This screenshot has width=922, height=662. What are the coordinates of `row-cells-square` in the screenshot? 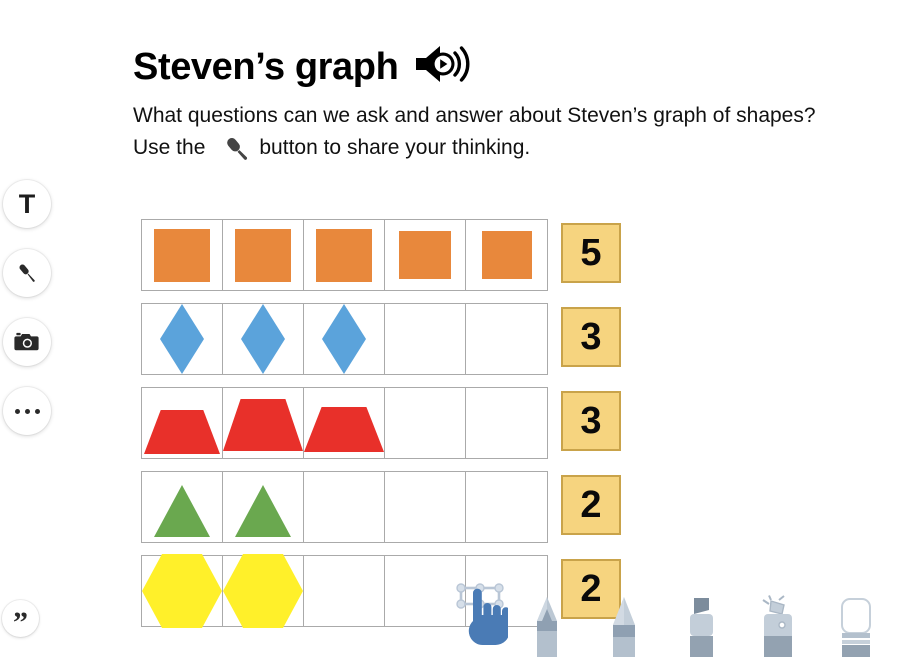 It's located at (344, 255).